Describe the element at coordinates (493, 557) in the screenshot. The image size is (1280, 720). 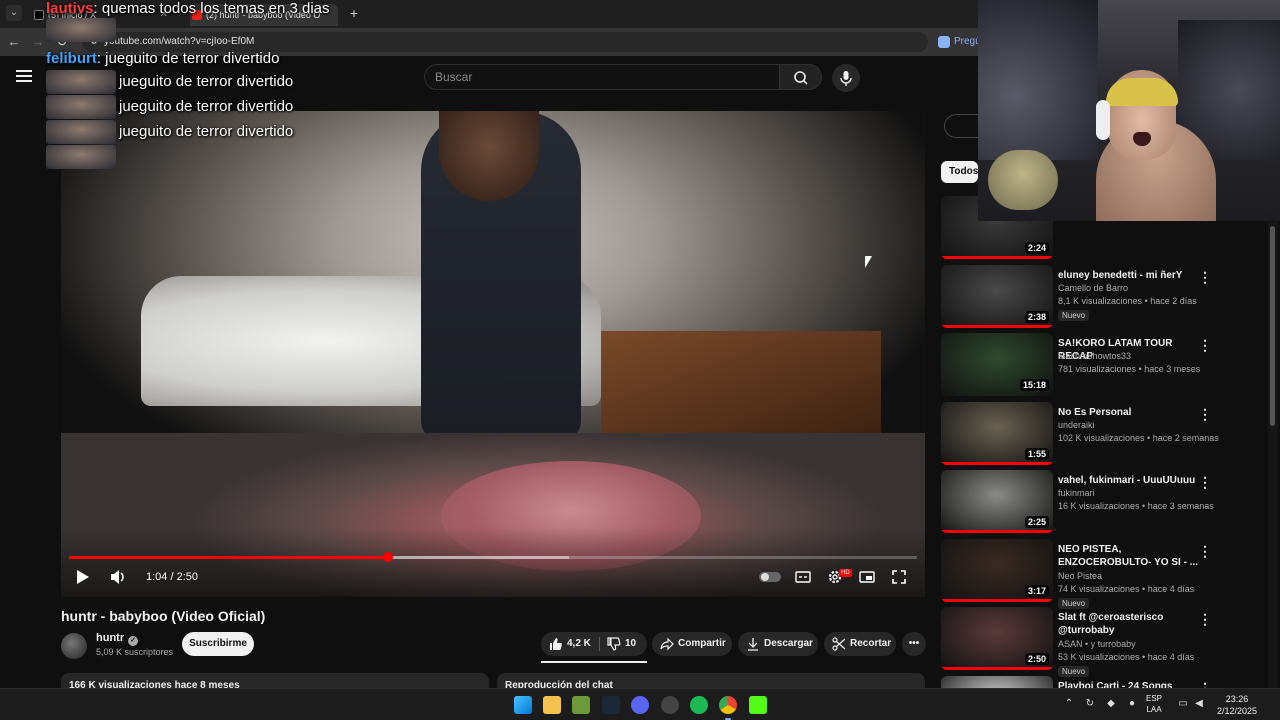
I see `progress-bar` at that location.